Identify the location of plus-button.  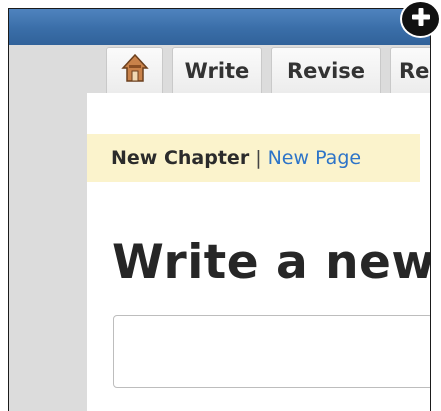
(420, 19).